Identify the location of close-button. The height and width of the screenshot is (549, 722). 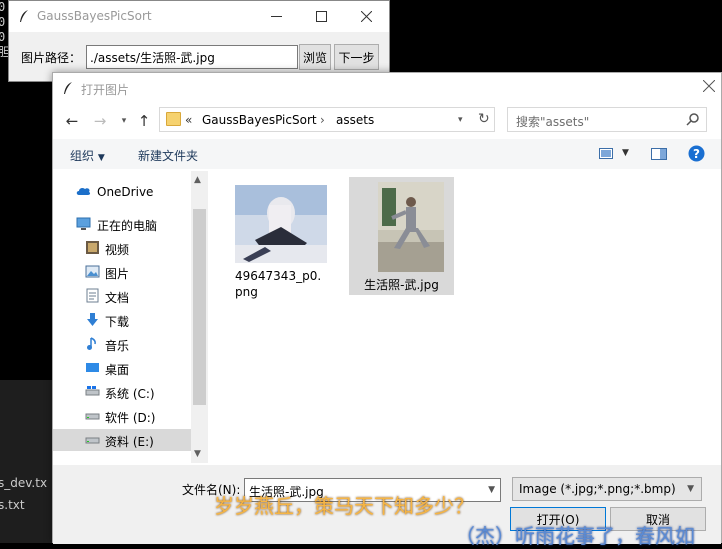
(366, 16).